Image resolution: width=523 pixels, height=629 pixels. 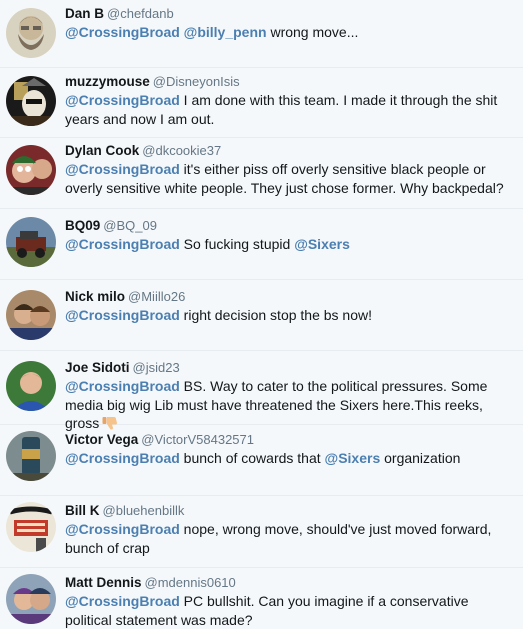 I want to click on reply-text: @CrossingBroad So fucking stupid @Sixers, so click(x=289, y=244).